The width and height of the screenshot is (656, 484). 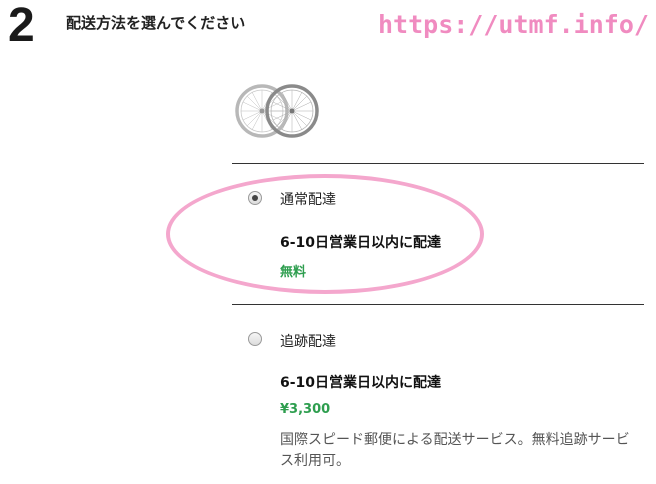 What do you see at coordinates (156, 23) in the screenshot?
I see `step-title: 配送方法を選んでください` at bounding box center [156, 23].